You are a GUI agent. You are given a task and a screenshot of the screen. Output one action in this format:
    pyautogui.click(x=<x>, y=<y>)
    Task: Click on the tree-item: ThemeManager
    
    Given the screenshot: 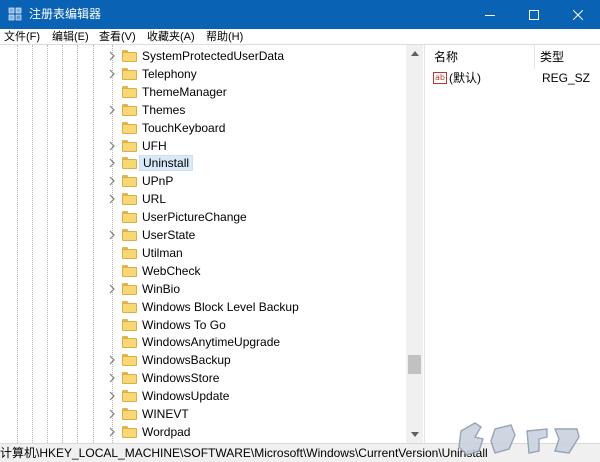 What is the action you would take?
    pyautogui.click(x=203, y=92)
    